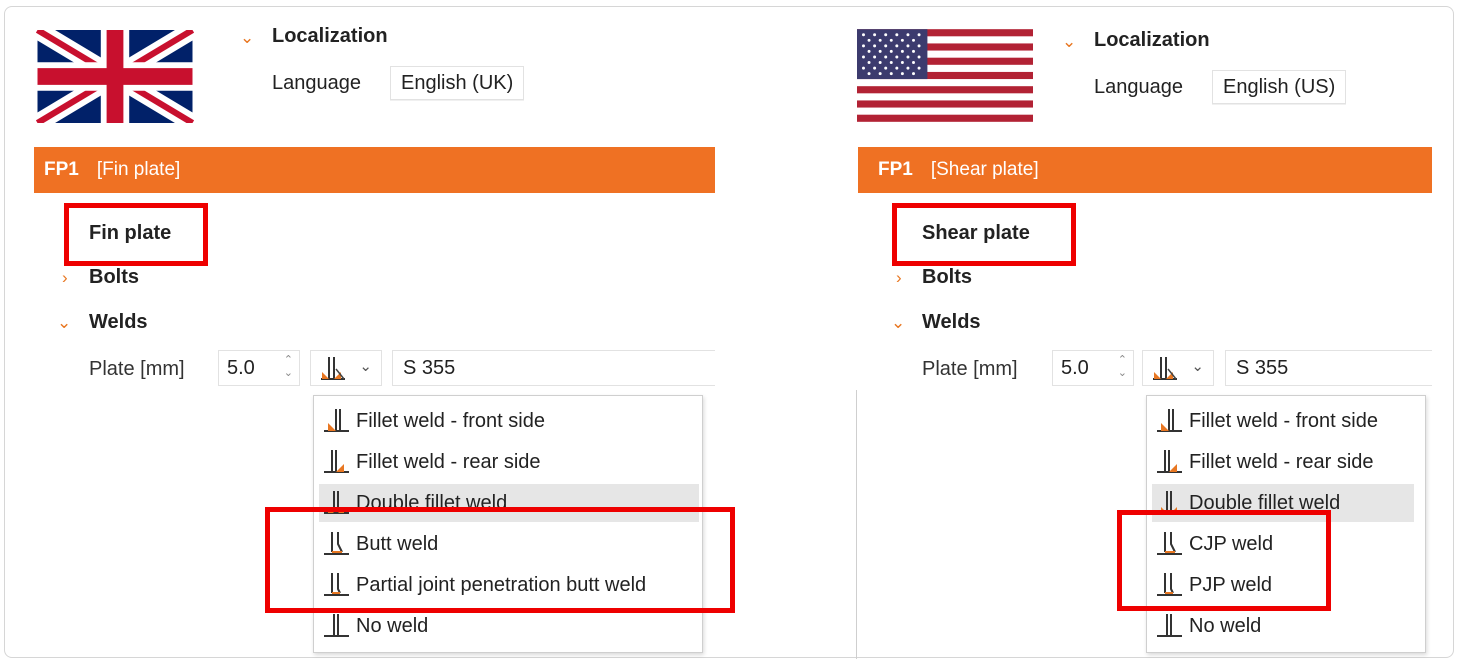 This screenshot has height=659, width=1464. Describe the element at coordinates (1286, 626) in the screenshot. I see `weld-option-none: No weld` at that location.